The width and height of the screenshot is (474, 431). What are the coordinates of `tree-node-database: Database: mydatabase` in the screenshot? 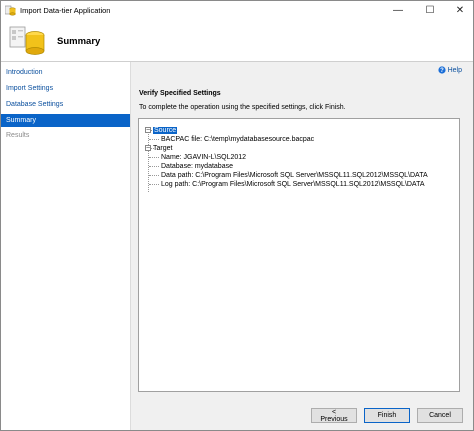 It's located at (197, 166).